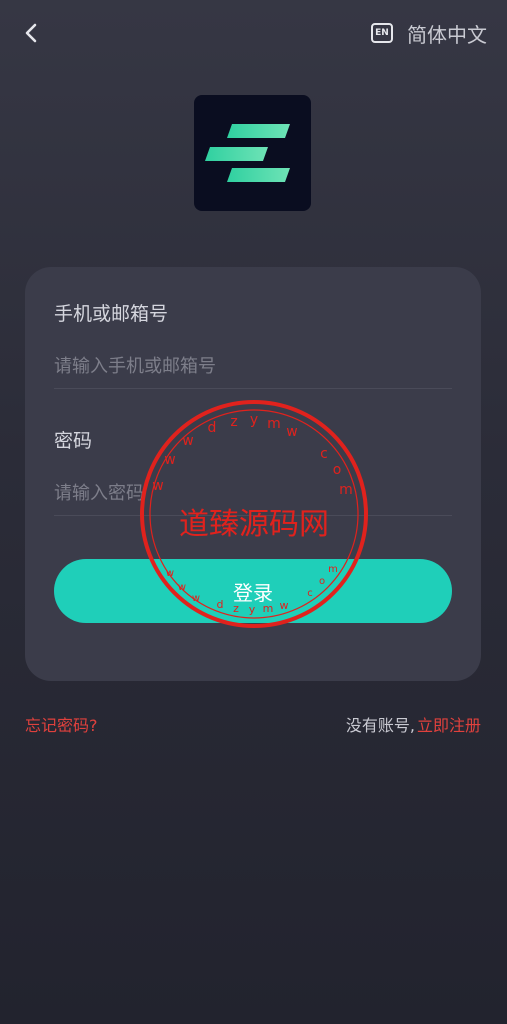  I want to click on register-link: 立即注册, so click(449, 724).